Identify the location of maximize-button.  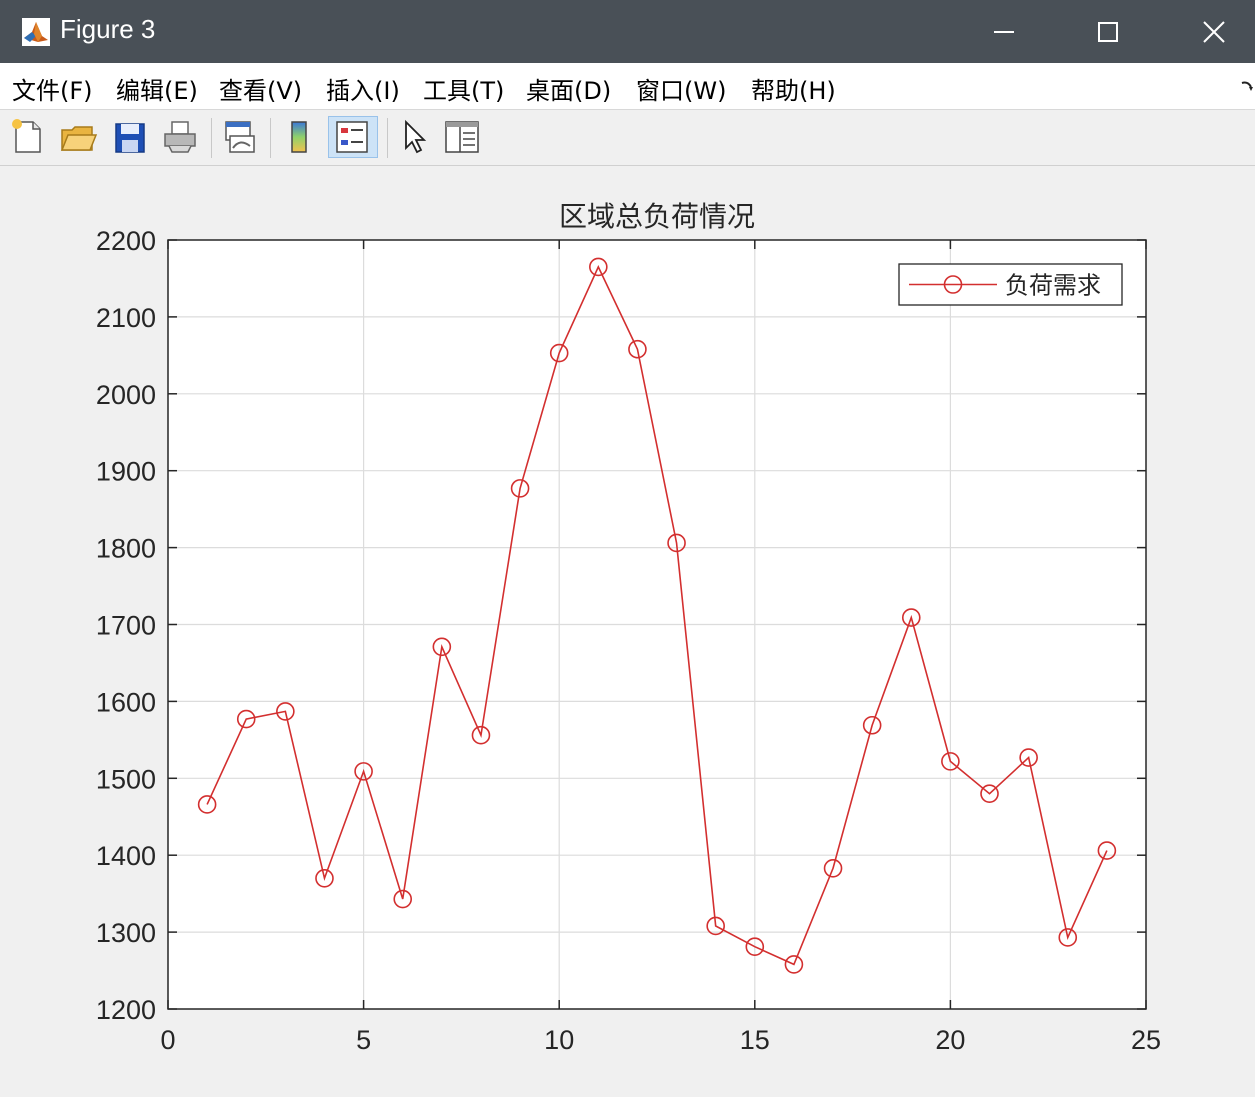
(1107, 31).